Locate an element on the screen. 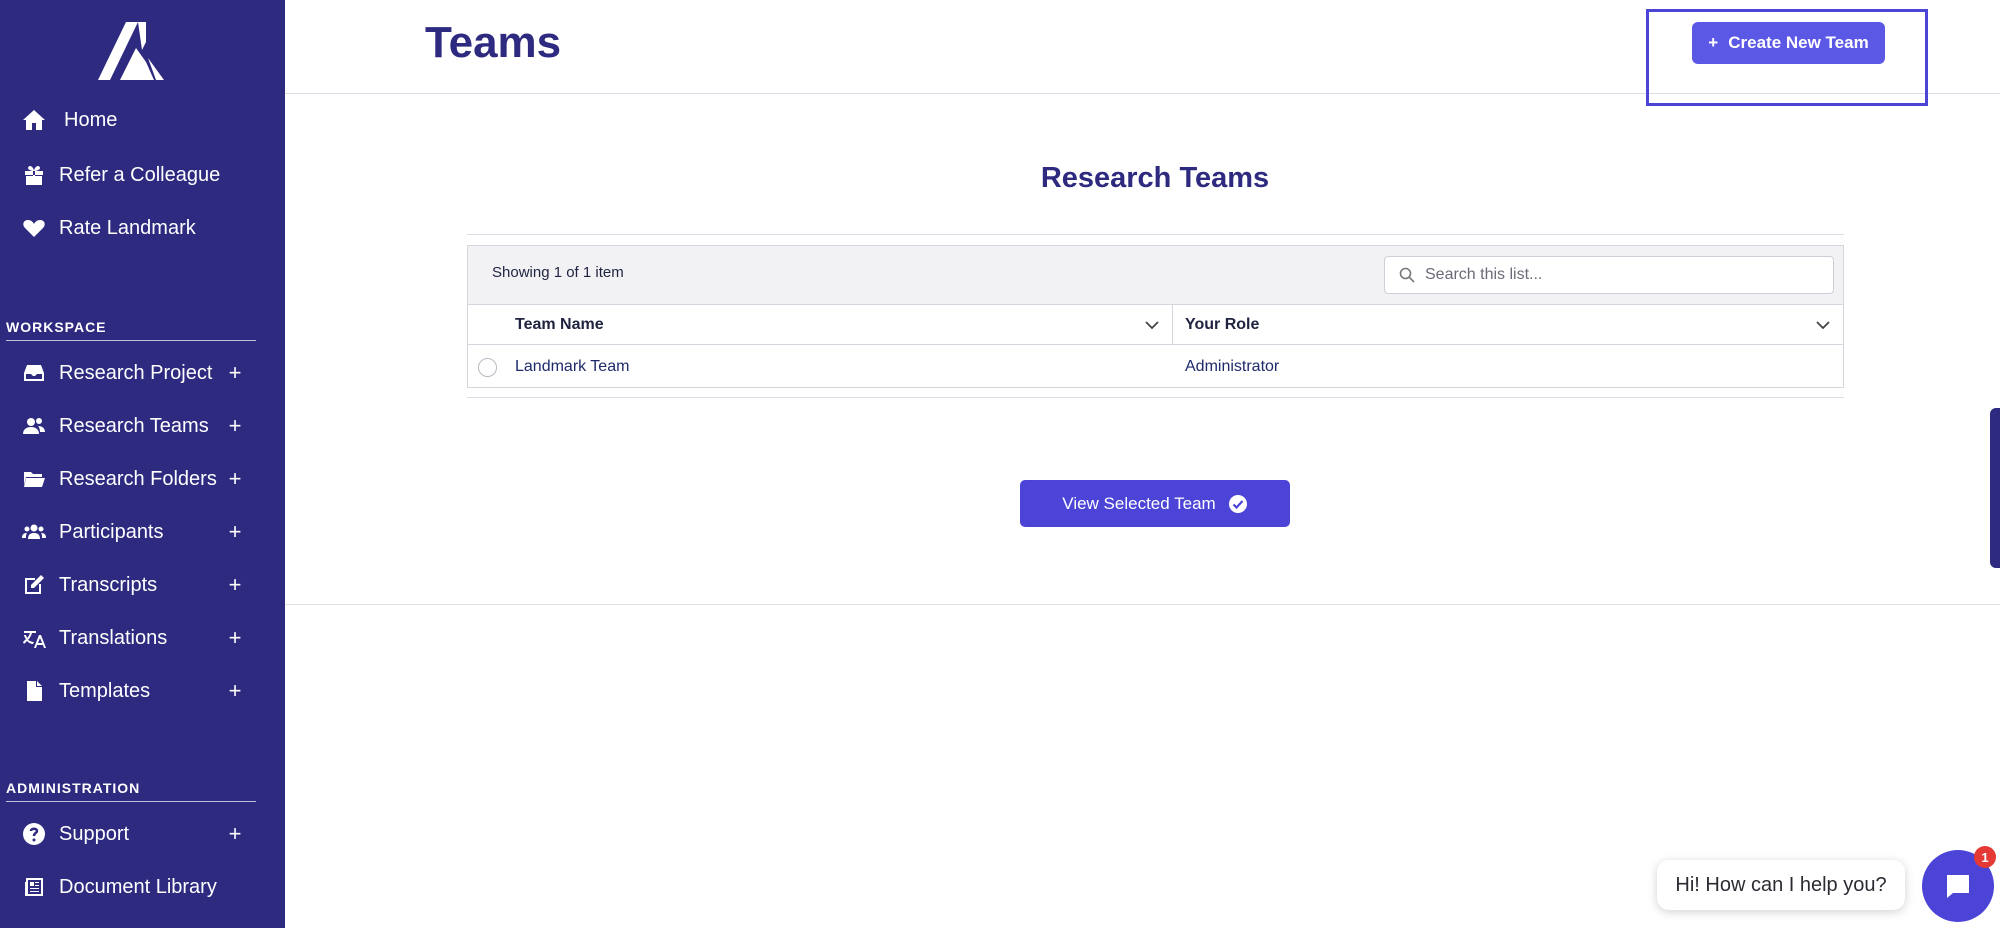 The image size is (2000, 928). sidebar-item-label: Research Project is located at coordinates (136, 372).